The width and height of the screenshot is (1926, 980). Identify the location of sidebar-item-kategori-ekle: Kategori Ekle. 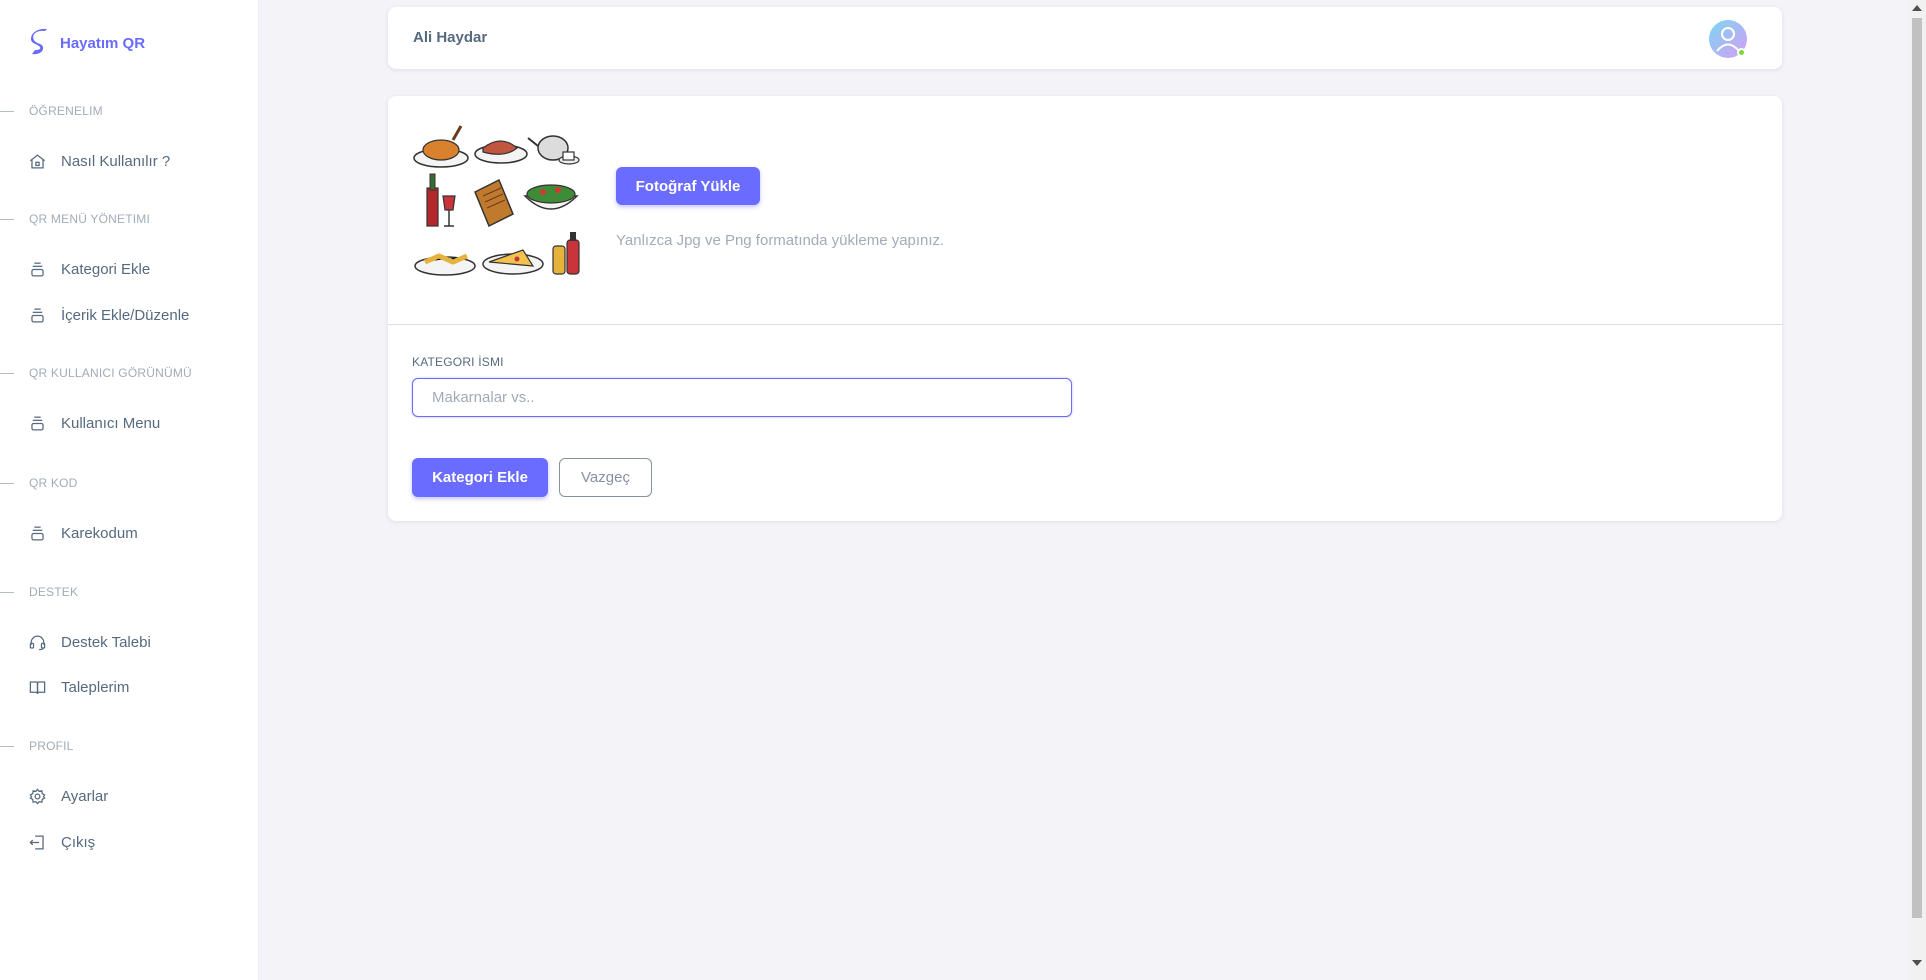
(89, 269).